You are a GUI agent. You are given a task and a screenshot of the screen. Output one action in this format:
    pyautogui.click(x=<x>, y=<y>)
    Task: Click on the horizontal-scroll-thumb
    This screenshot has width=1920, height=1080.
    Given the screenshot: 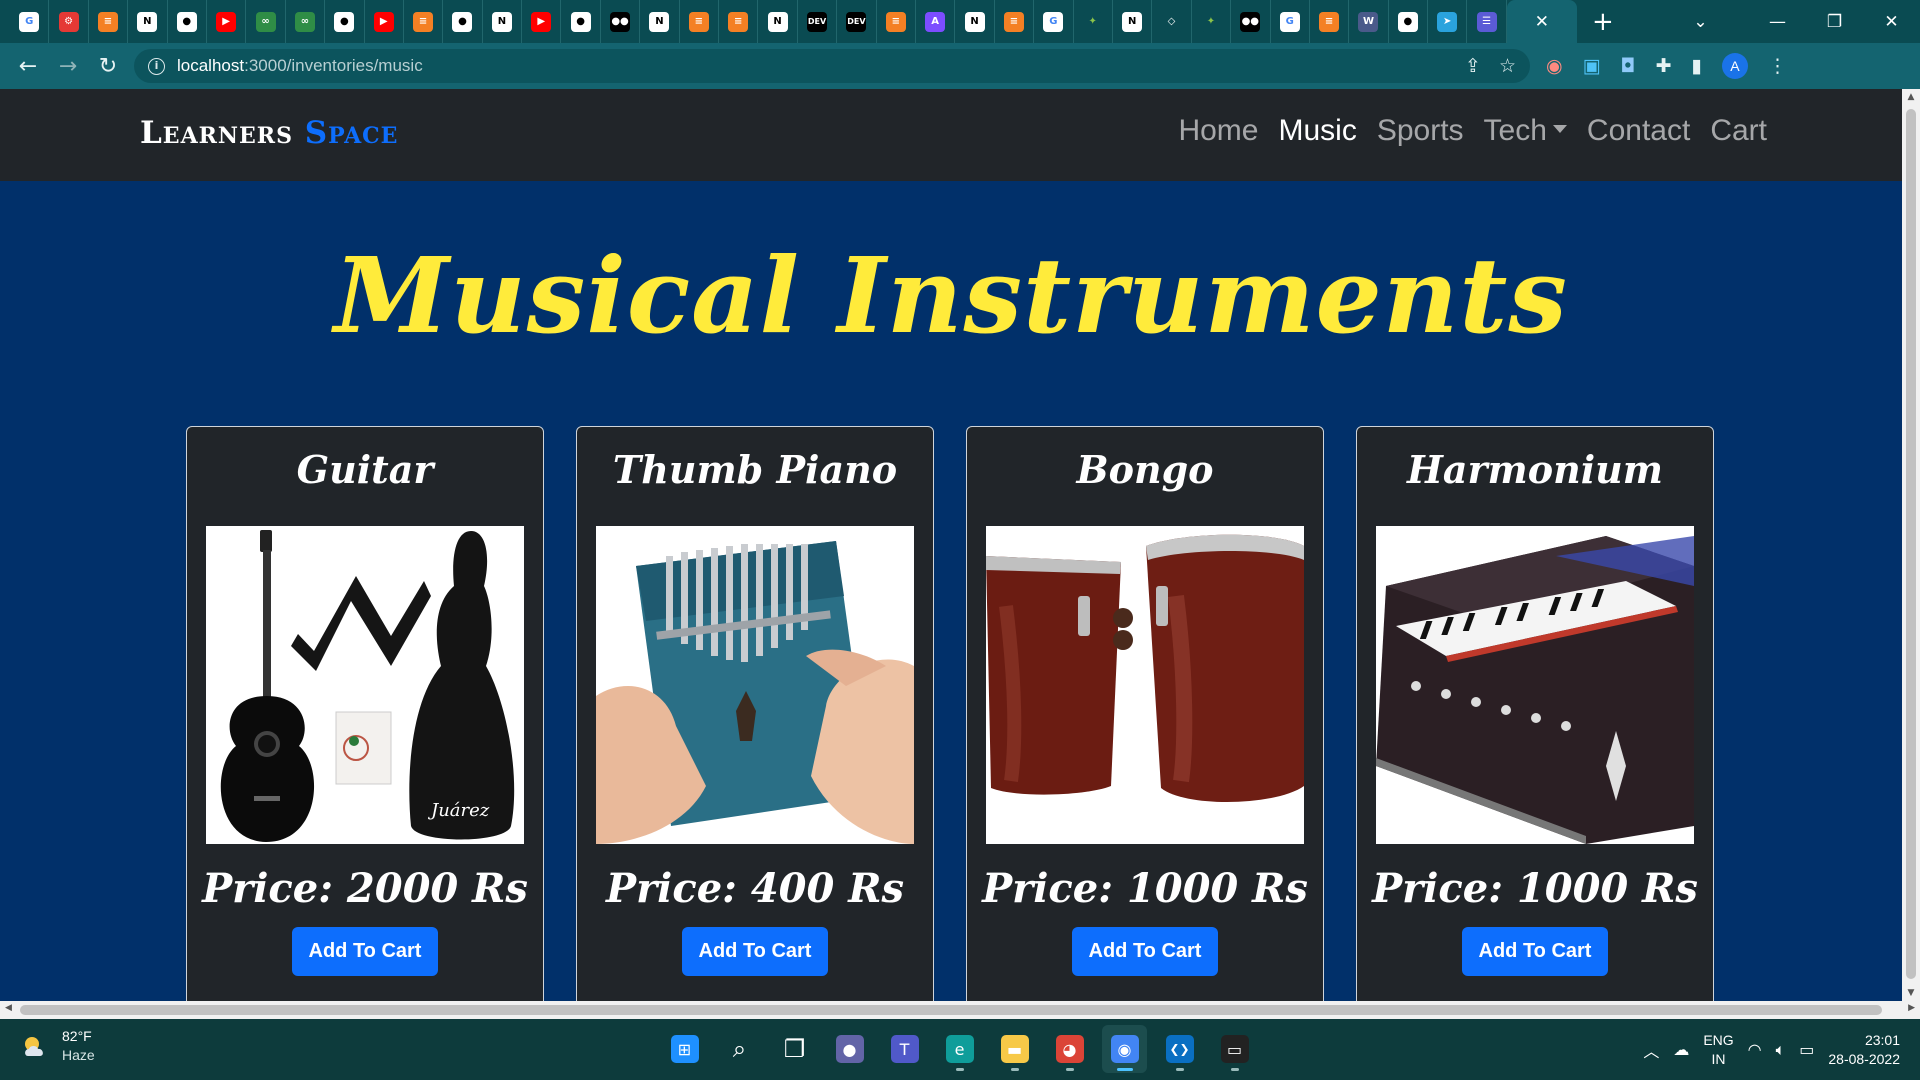 What is the action you would take?
    pyautogui.click(x=951, y=1010)
    